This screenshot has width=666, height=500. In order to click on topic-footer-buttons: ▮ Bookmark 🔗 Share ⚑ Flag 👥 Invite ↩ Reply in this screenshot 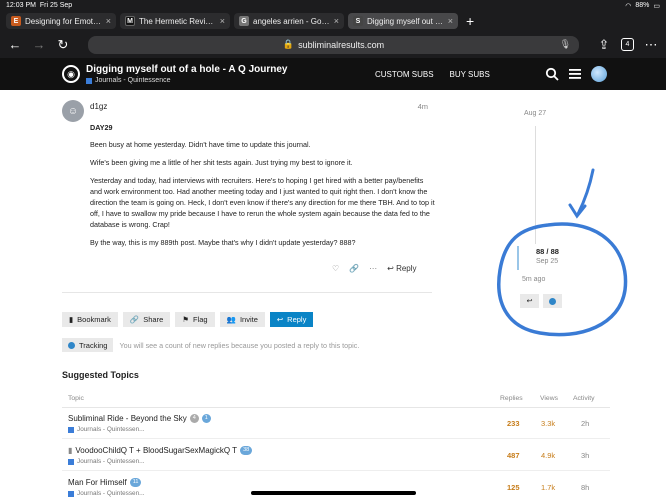, I will do `click(188, 319)`.